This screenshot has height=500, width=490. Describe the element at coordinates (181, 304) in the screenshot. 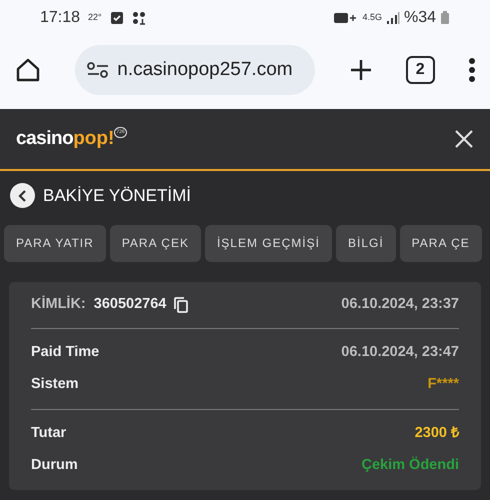

I see `copy-icon` at that location.